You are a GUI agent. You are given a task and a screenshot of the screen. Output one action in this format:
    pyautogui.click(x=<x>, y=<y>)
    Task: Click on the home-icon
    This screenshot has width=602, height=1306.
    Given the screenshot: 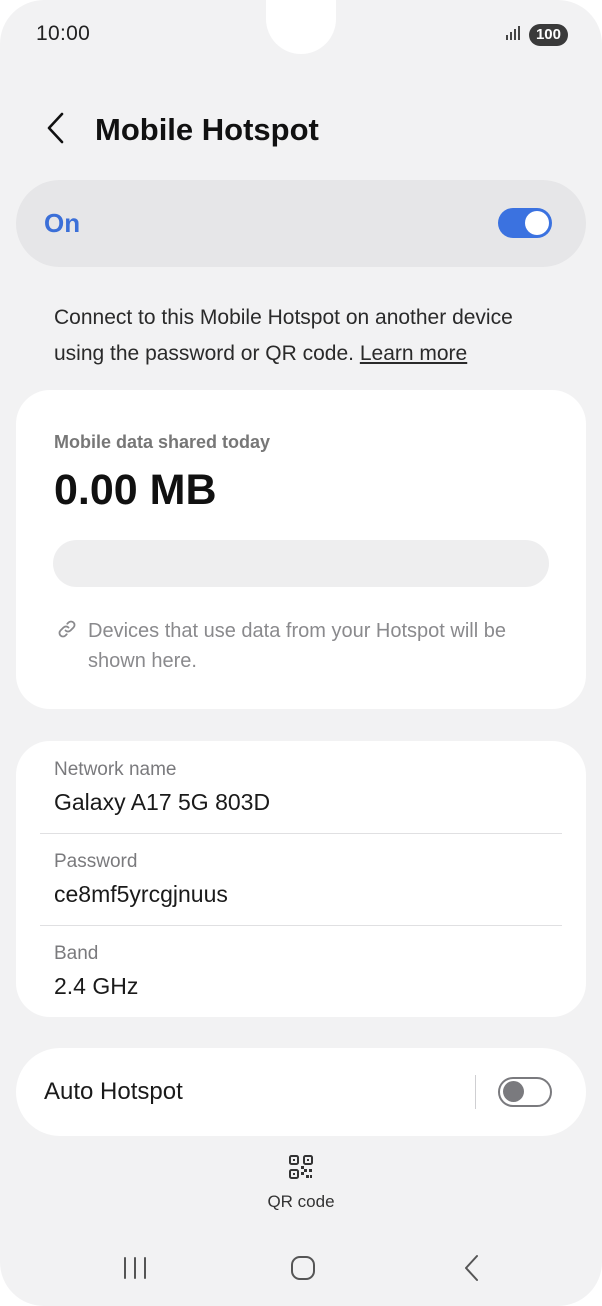 What is the action you would take?
    pyautogui.click(x=303, y=1270)
    